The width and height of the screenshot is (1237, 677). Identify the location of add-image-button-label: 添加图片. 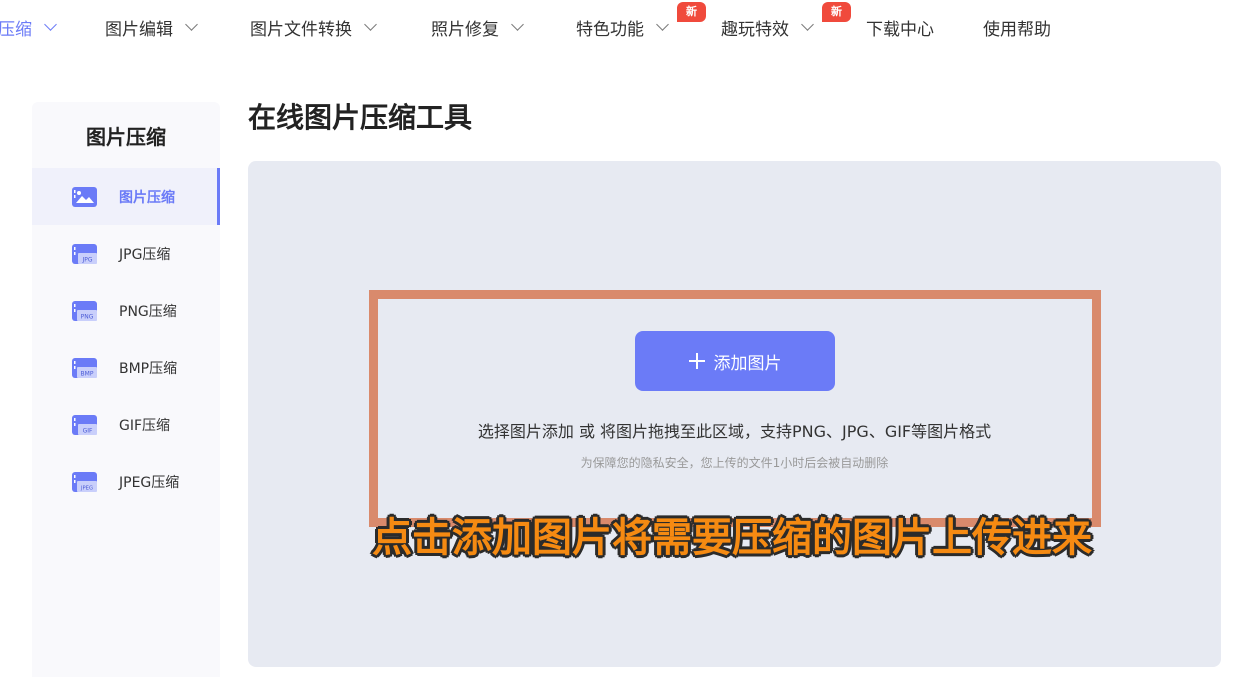
(747, 363).